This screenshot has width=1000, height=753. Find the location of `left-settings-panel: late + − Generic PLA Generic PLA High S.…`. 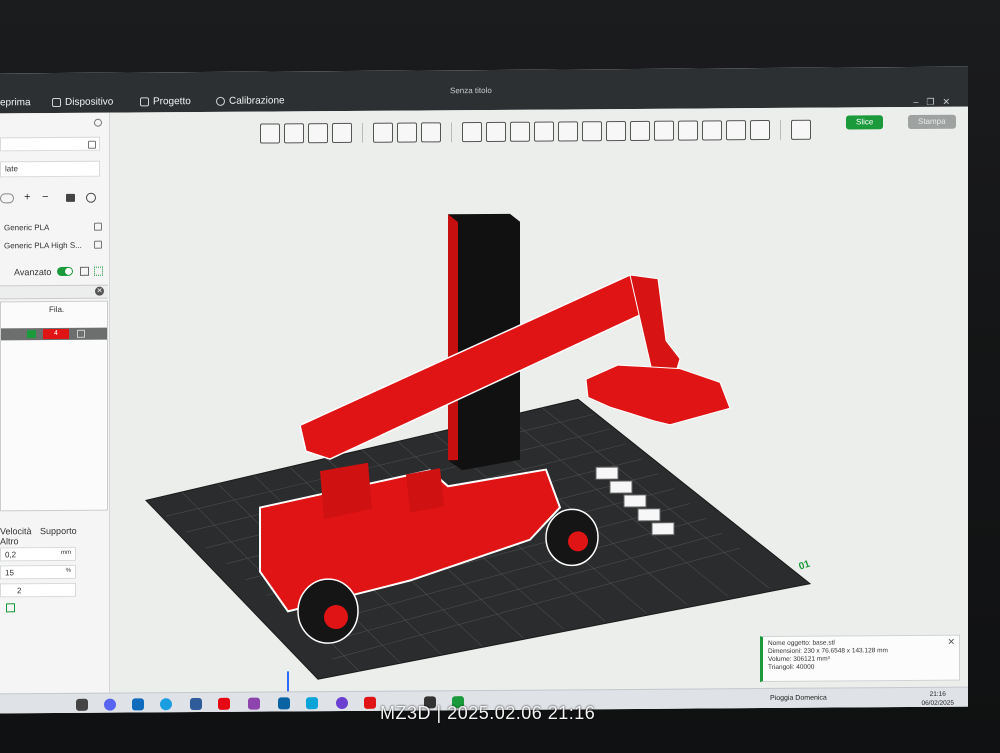

left-settings-panel: late + − Generic PLA Generic PLA High S.… is located at coordinates (55, 413).